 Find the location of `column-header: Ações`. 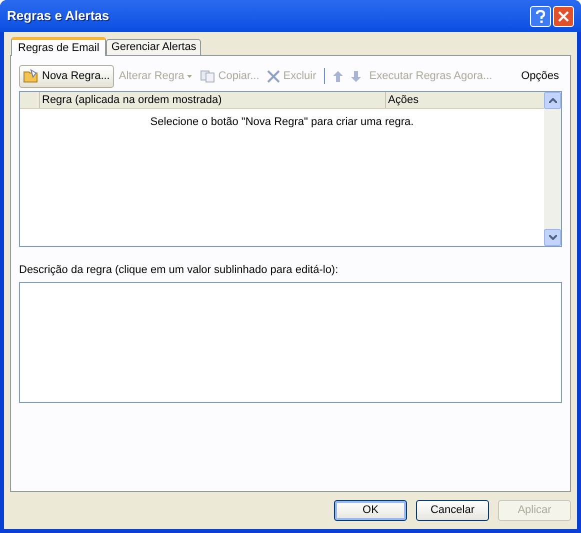

column-header: Ações is located at coordinates (465, 100).